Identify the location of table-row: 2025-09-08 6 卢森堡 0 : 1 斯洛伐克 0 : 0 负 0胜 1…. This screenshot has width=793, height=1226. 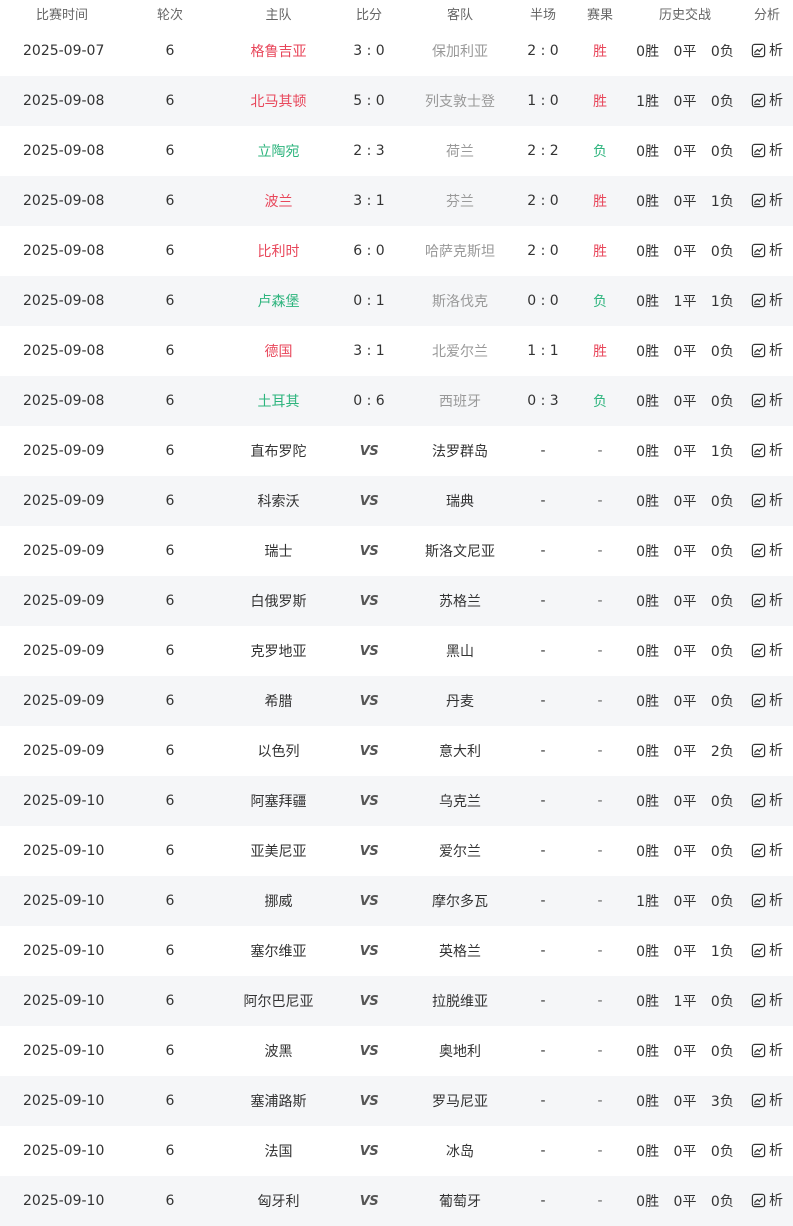
(396, 301).